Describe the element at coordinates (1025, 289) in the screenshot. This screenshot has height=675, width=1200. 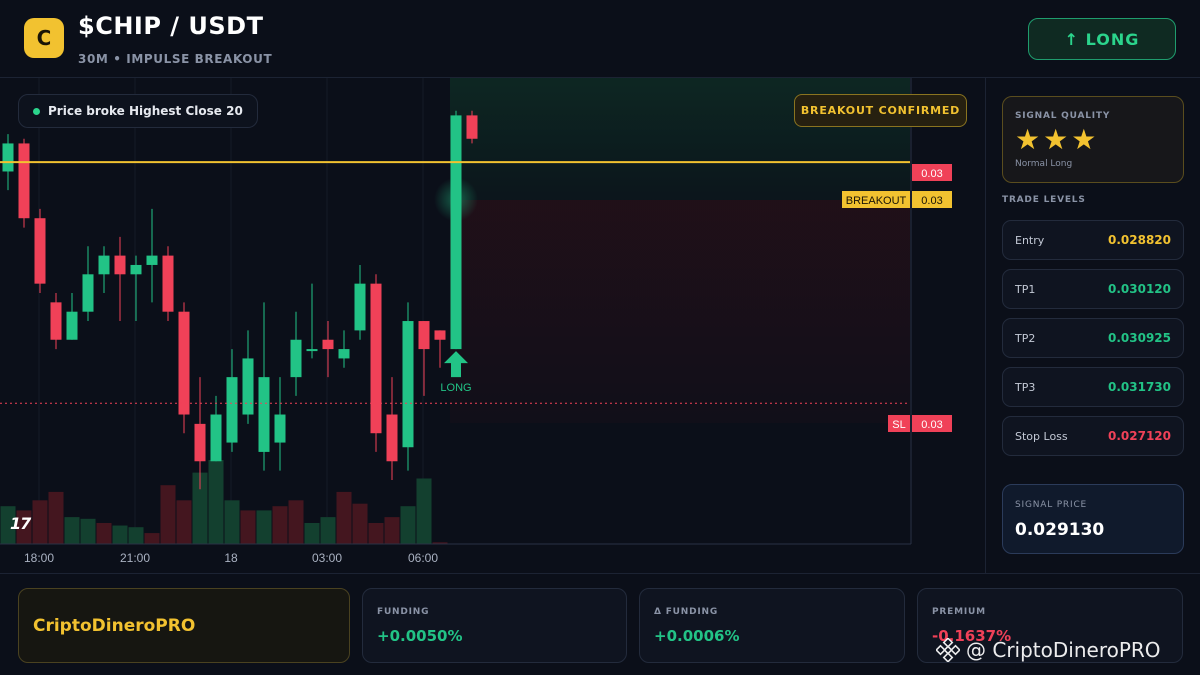
I see `level-name: TP1` at that location.